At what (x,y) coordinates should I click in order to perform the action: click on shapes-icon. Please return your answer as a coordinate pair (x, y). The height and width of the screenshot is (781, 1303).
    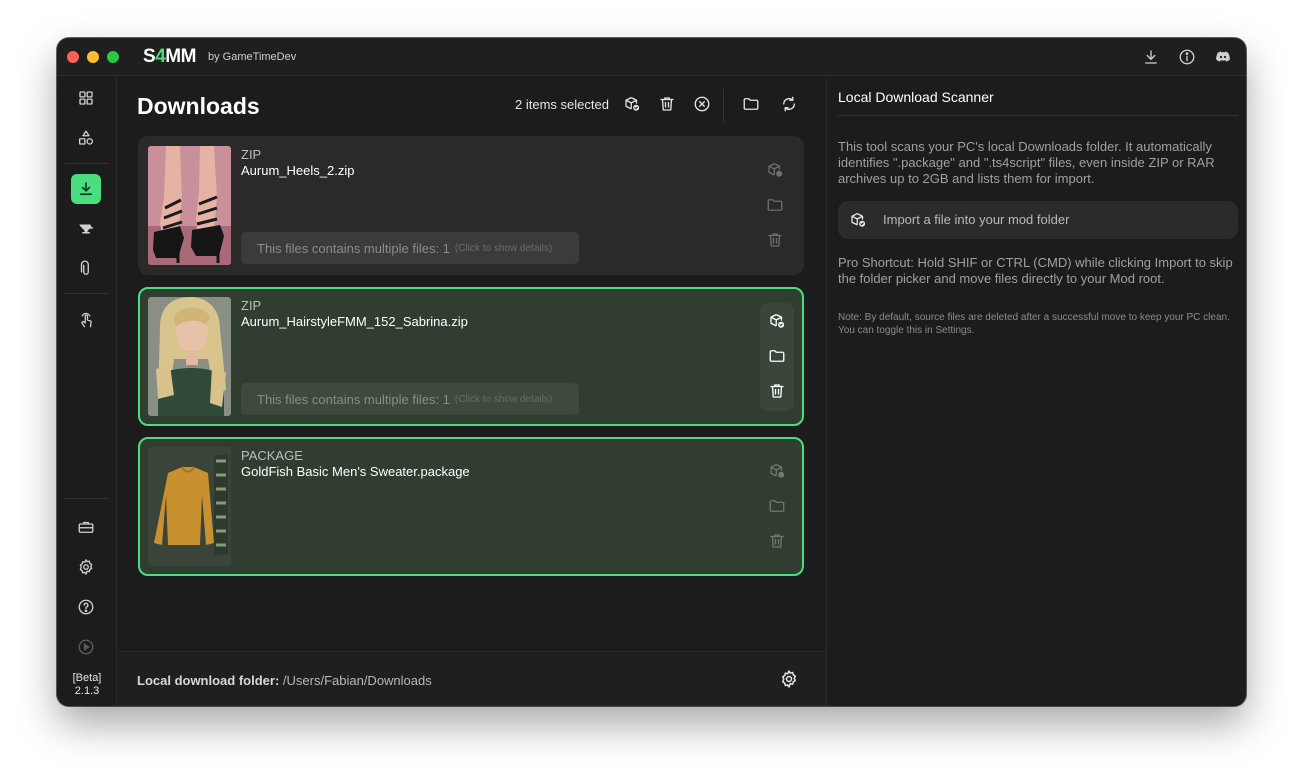
    Looking at the image, I should click on (86, 137).